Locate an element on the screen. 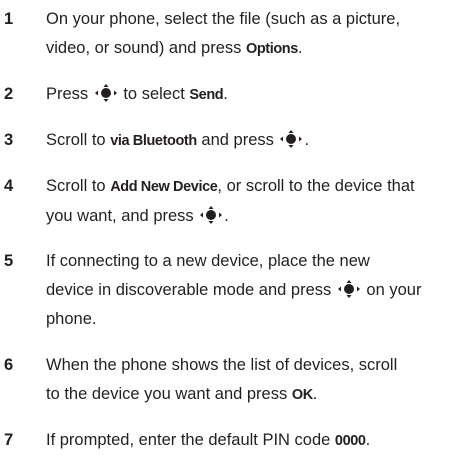 The image size is (475, 457). step-number: 7 is located at coordinates (9, 440).